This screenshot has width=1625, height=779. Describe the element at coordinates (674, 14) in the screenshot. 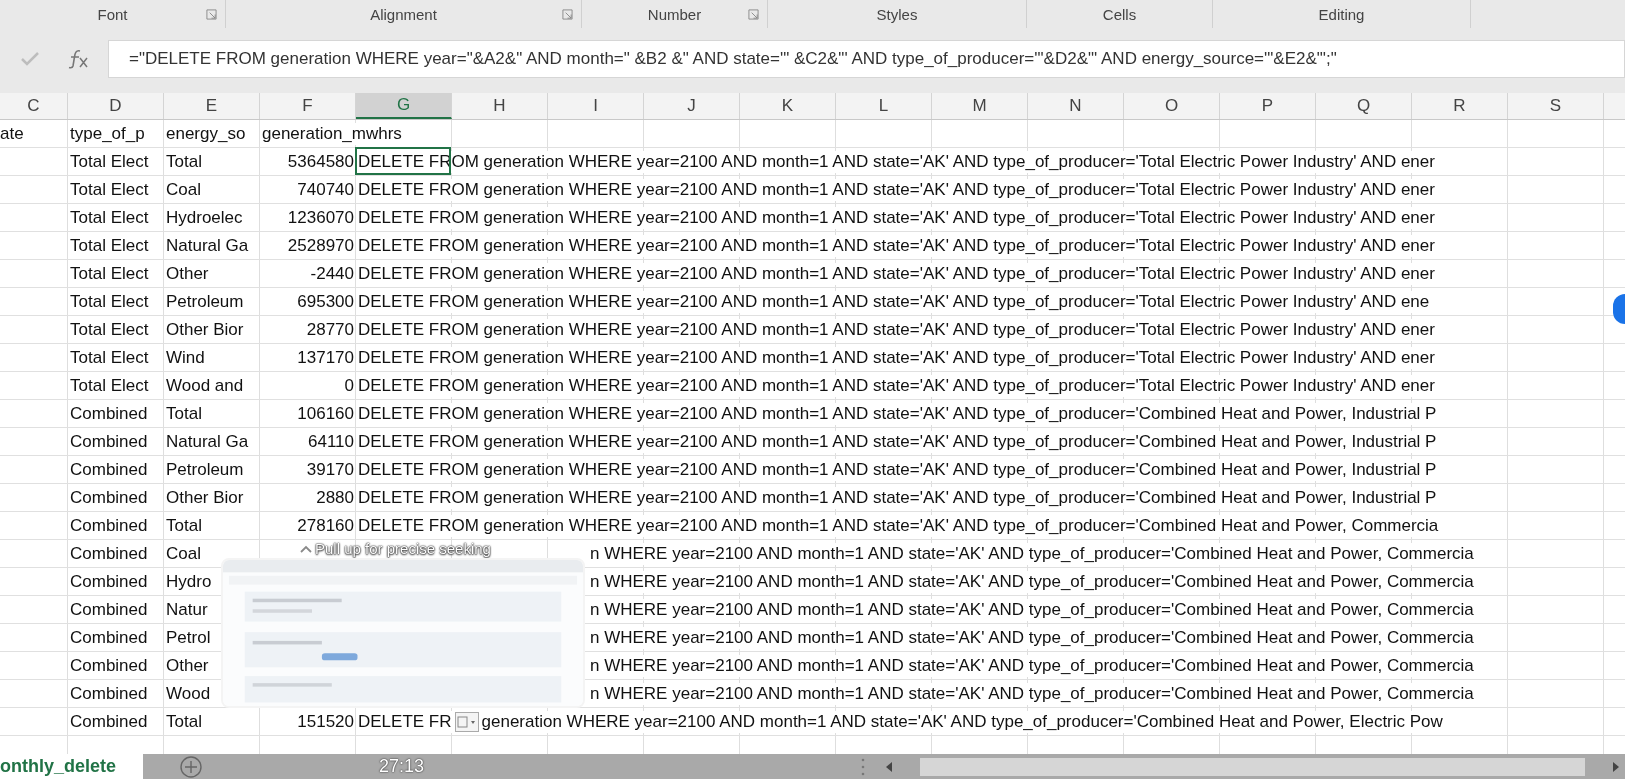

I see `group-label: Number` at that location.